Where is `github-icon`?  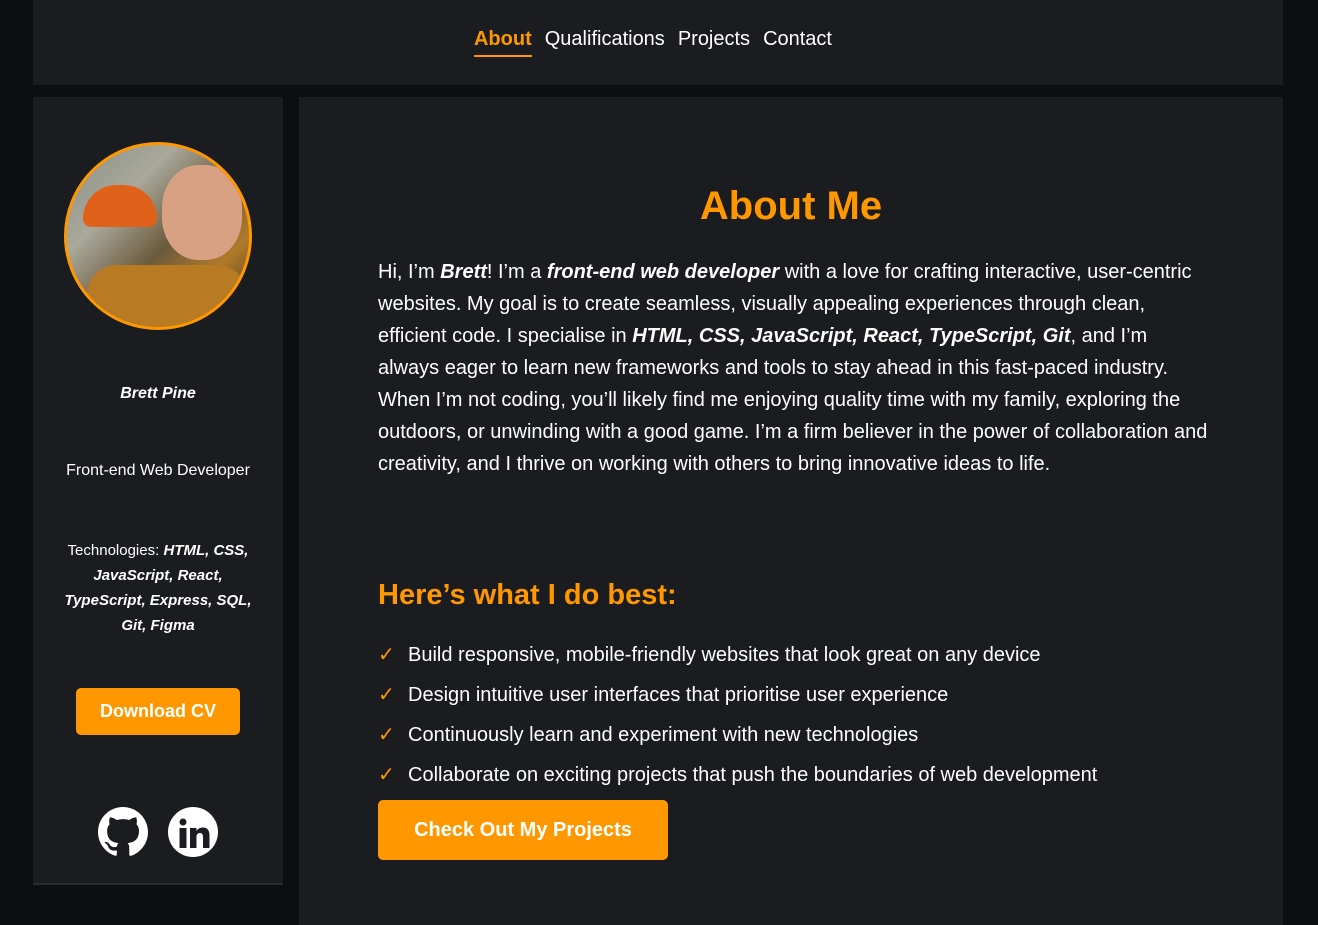 github-icon is located at coordinates (123, 832).